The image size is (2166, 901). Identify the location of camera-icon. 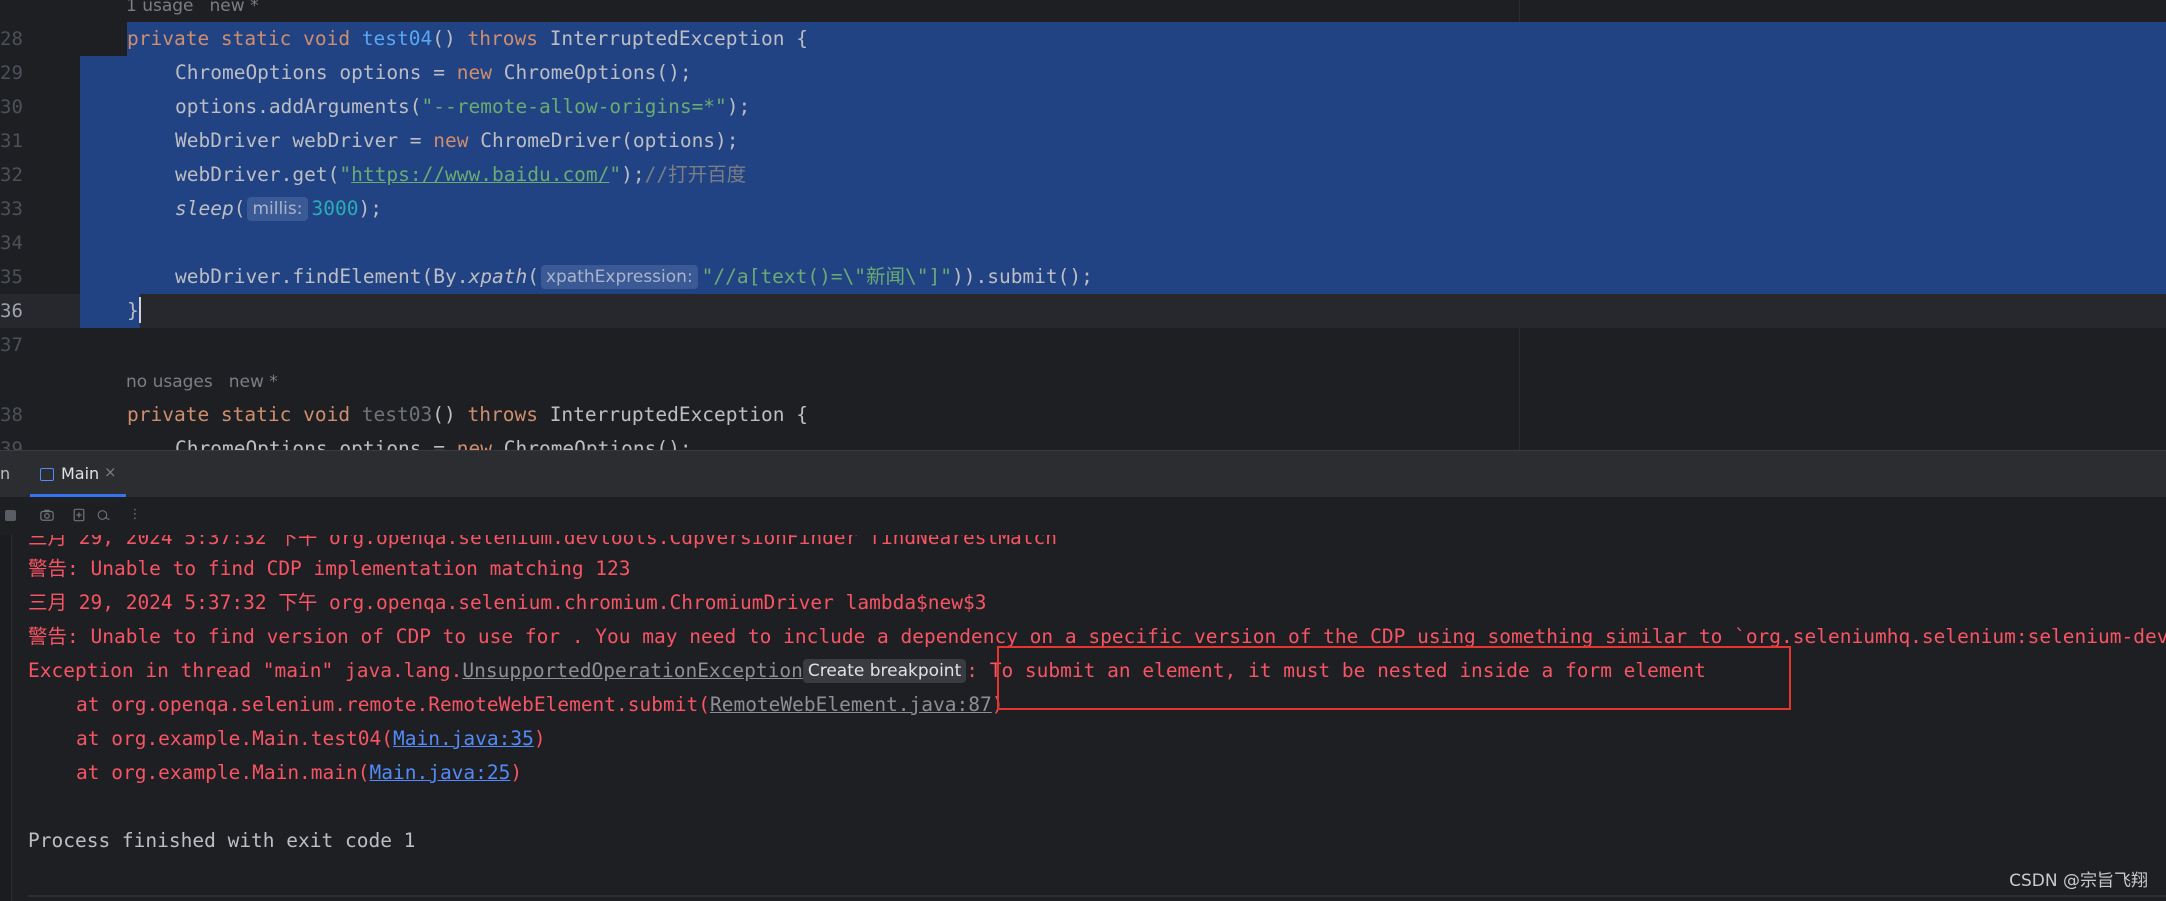
(47, 515).